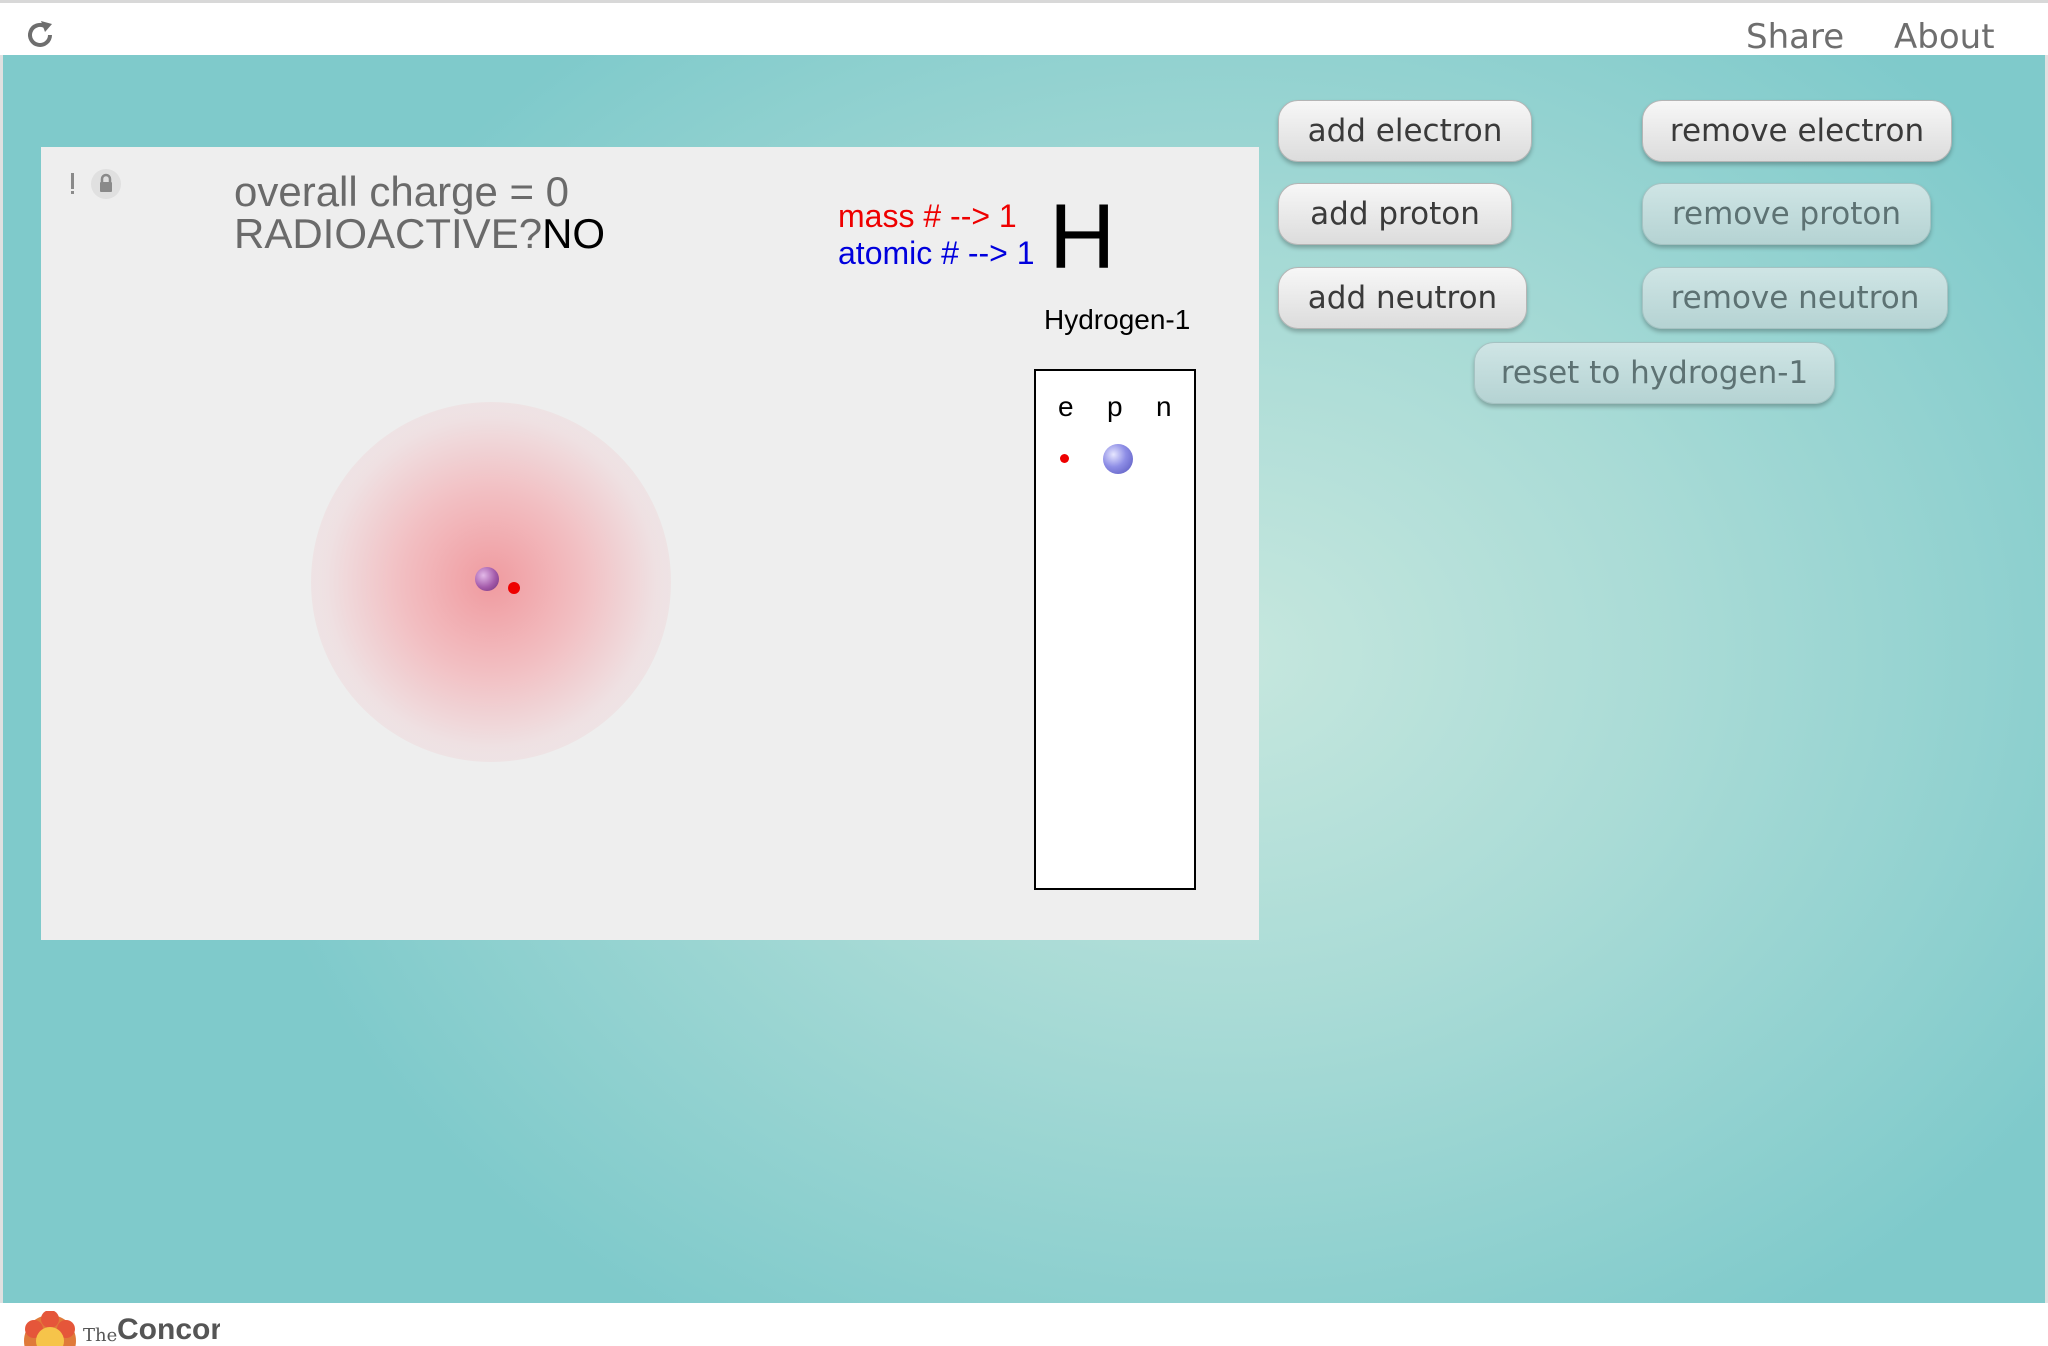 The height and width of the screenshot is (1346, 2048). I want to click on atomic-number-text: atomic # --> 1, so click(936, 253).